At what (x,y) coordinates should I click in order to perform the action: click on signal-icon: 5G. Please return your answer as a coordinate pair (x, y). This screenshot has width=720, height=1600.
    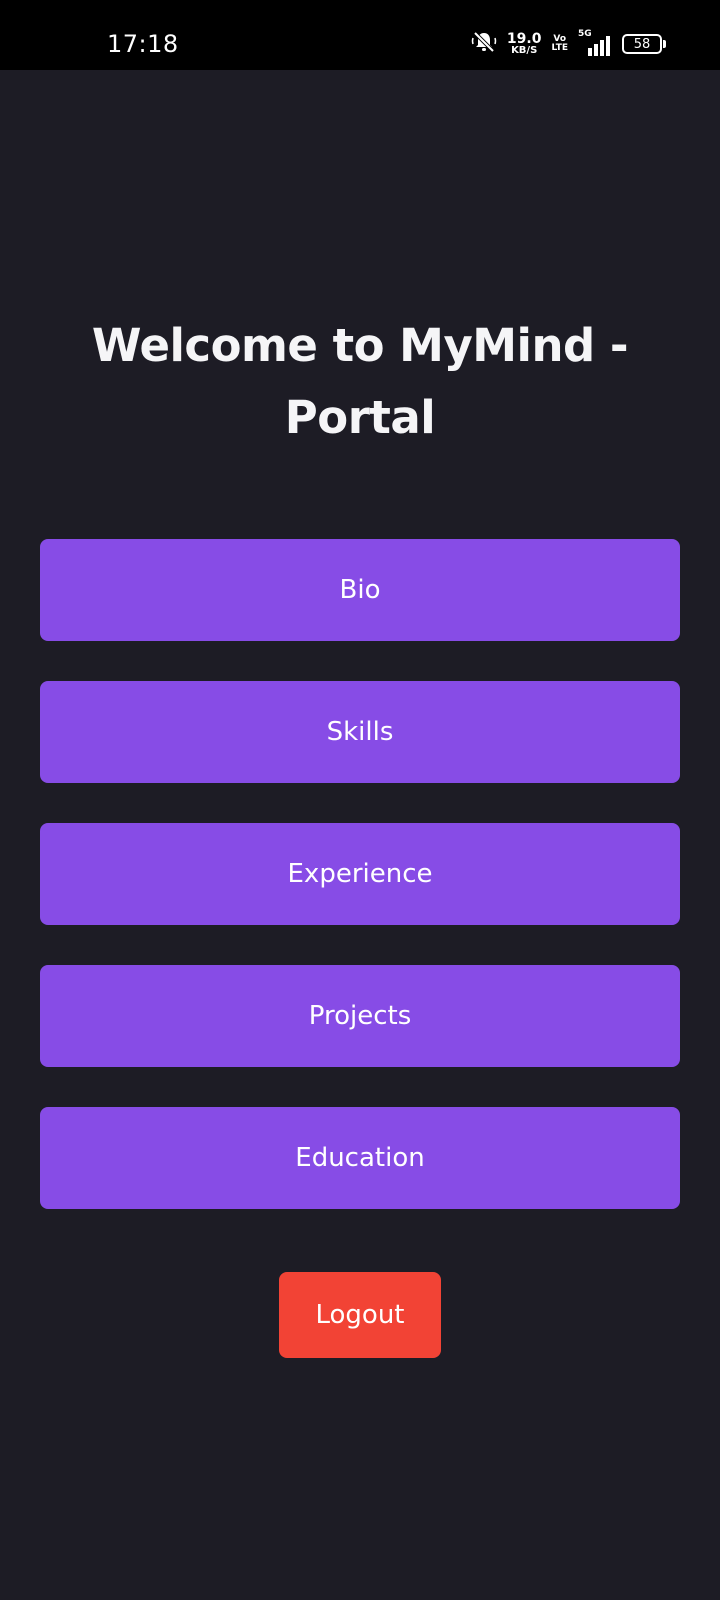
    Looking at the image, I should click on (595, 42).